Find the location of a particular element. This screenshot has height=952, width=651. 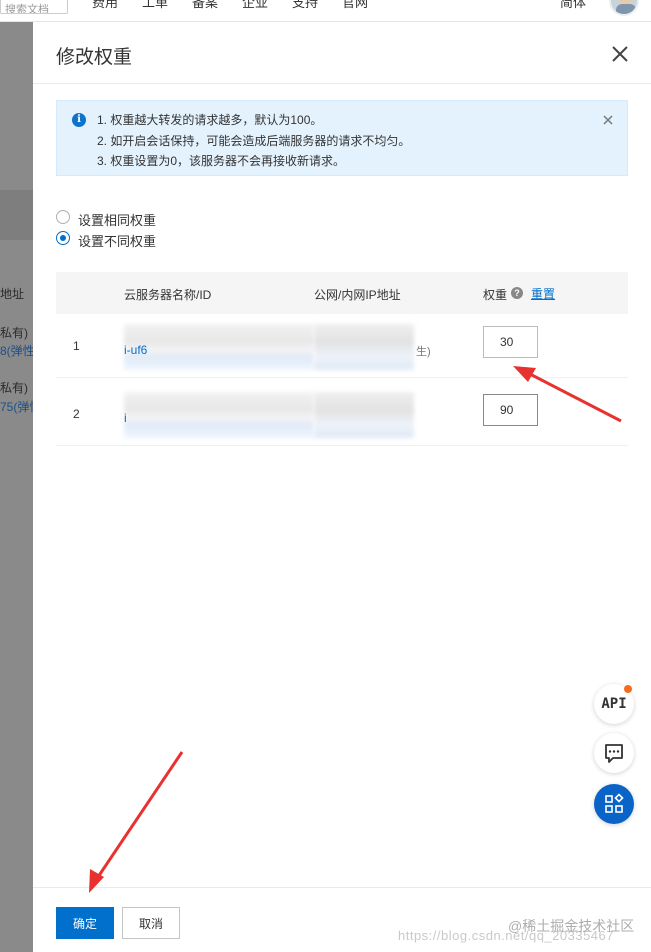

instance-id: i-uf6 is located at coordinates (135, 350).